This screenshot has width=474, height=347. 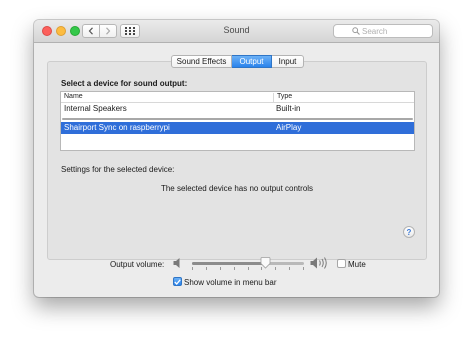 What do you see at coordinates (288, 61) in the screenshot?
I see `tab-input: Input` at bounding box center [288, 61].